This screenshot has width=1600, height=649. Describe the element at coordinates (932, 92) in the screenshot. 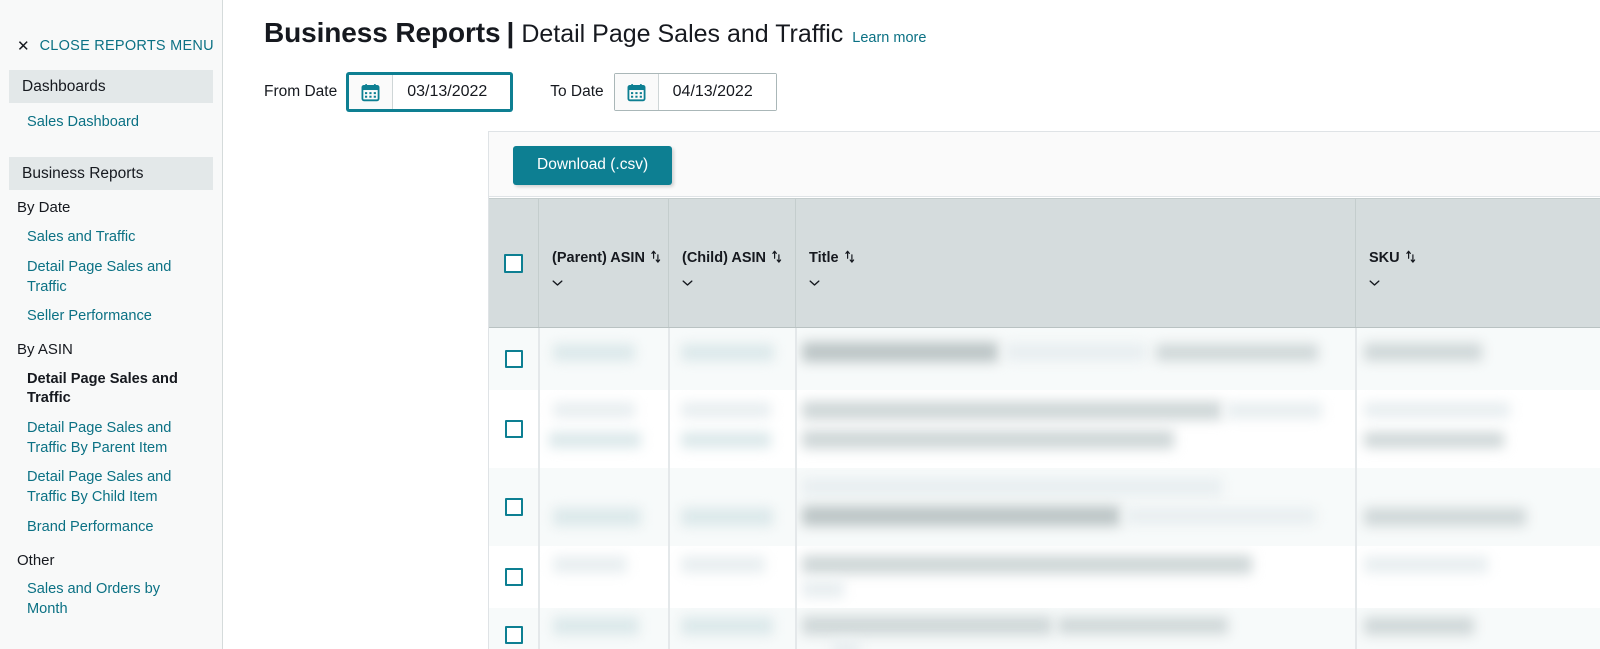

I see `date-filter-row: From Date 03/13/2022 To Date 04/13/2022` at that location.